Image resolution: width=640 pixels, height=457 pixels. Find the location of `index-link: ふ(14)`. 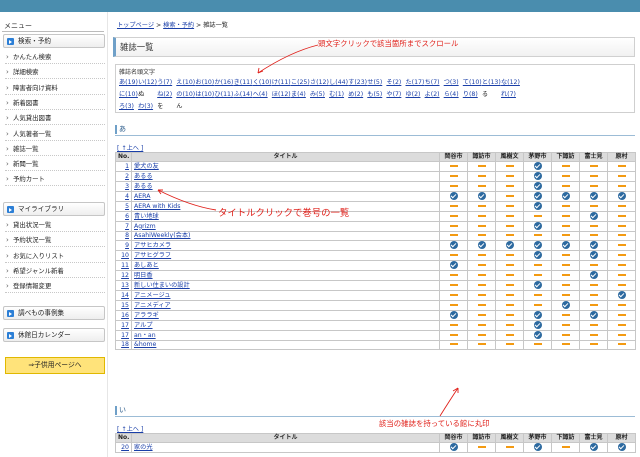

index-link: ふ(14) is located at coordinates (243, 93).